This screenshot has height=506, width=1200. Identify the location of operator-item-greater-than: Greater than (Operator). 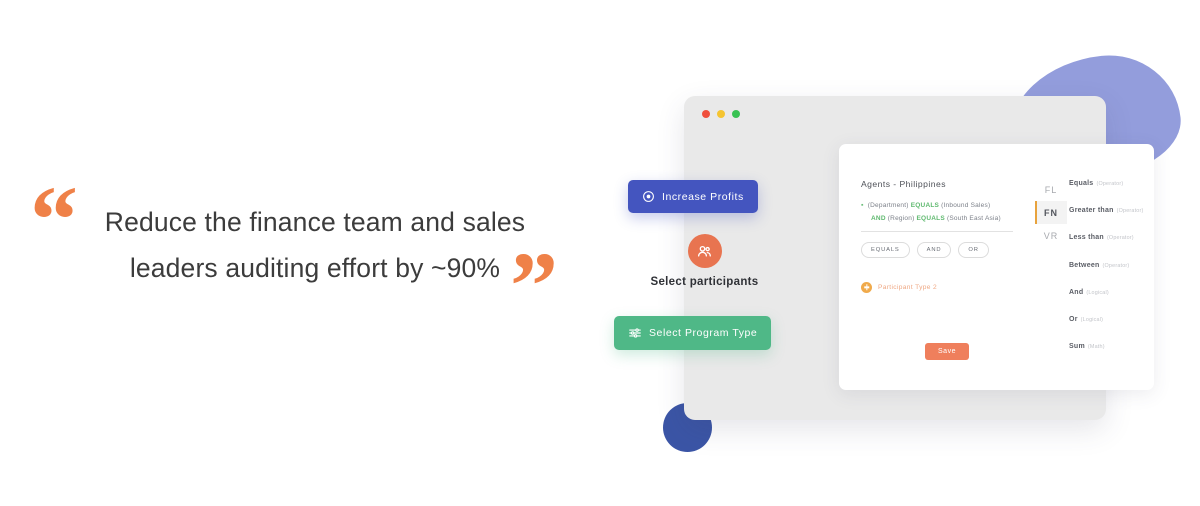
(1111, 208).